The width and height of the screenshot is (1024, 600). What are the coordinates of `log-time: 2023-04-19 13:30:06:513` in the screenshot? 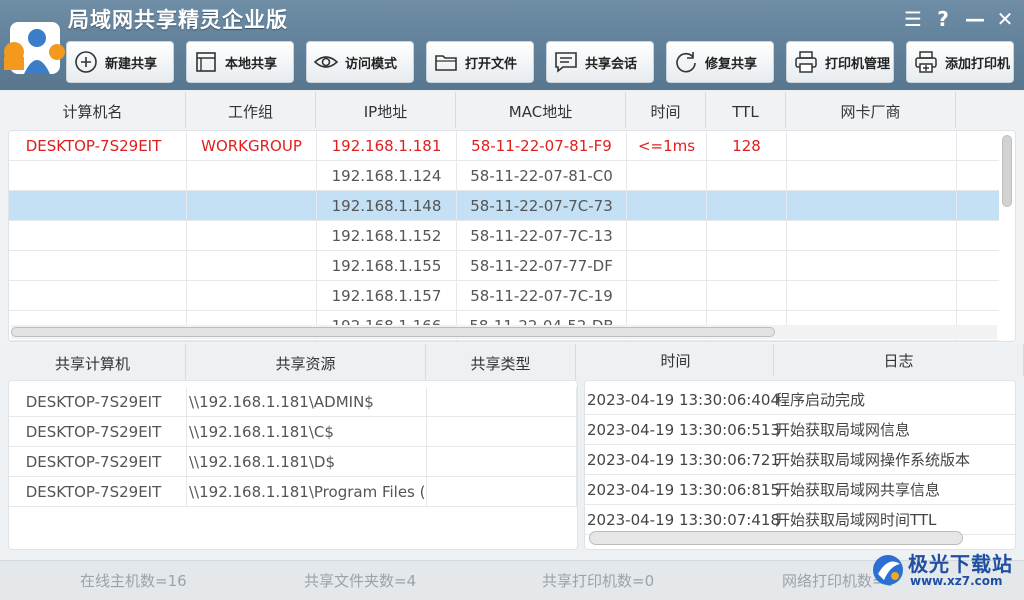 It's located at (683, 430).